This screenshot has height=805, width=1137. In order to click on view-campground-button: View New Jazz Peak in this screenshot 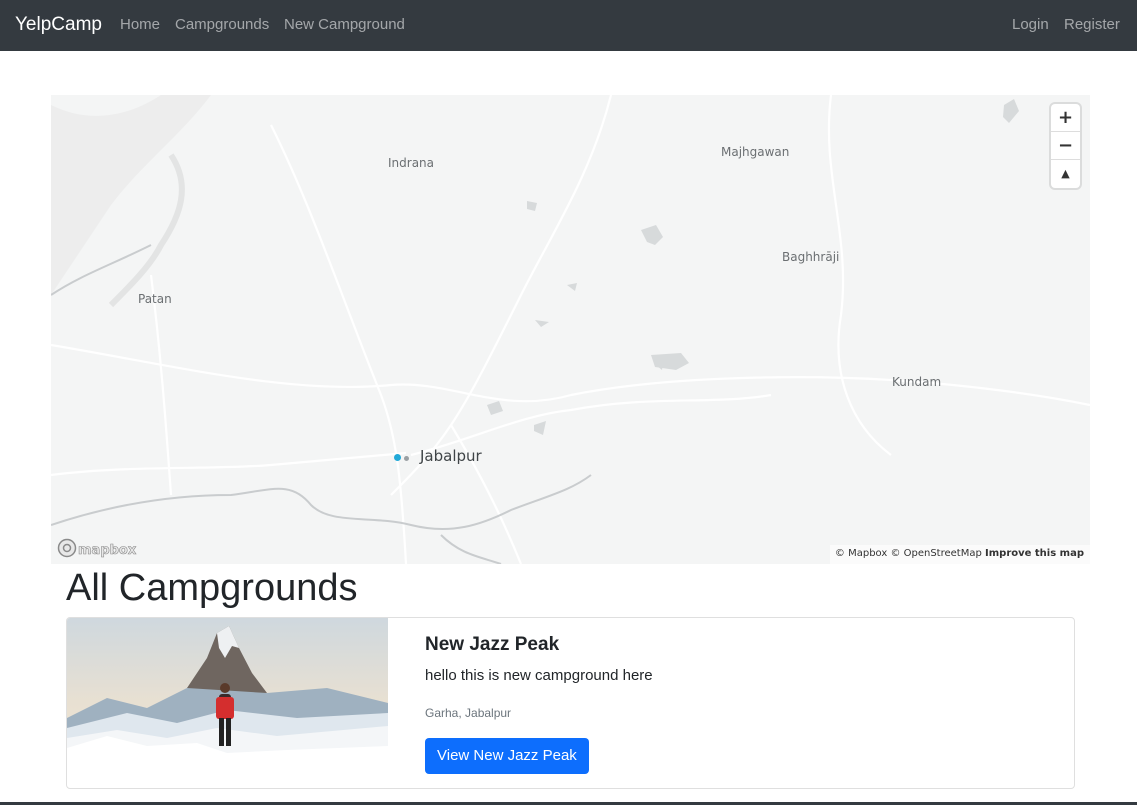, I will do `click(507, 756)`.